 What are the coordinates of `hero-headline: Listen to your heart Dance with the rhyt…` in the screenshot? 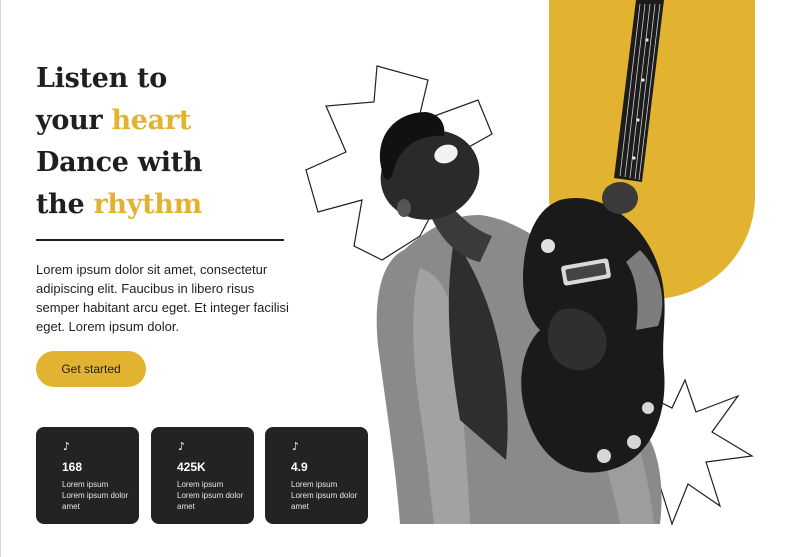 It's located at (176, 142).